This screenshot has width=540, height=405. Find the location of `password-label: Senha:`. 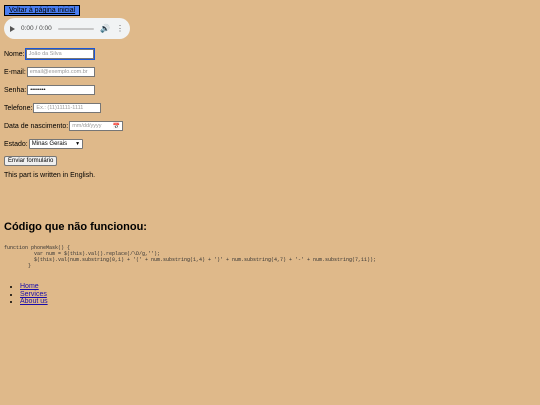

password-label: Senha: is located at coordinates (15, 90).